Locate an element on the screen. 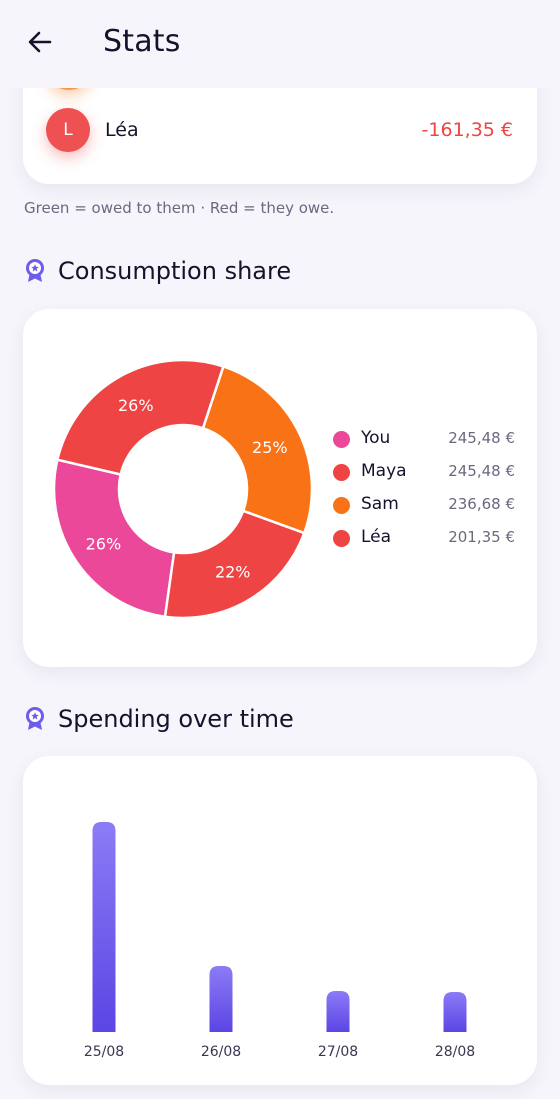 The height and width of the screenshot is (1099, 560). member-balance: -161,35 € is located at coordinates (467, 130).